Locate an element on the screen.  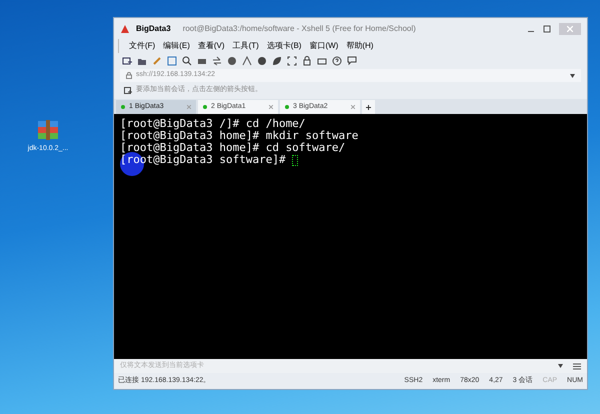
window-app-name: BigData3 is located at coordinates (153, 28).